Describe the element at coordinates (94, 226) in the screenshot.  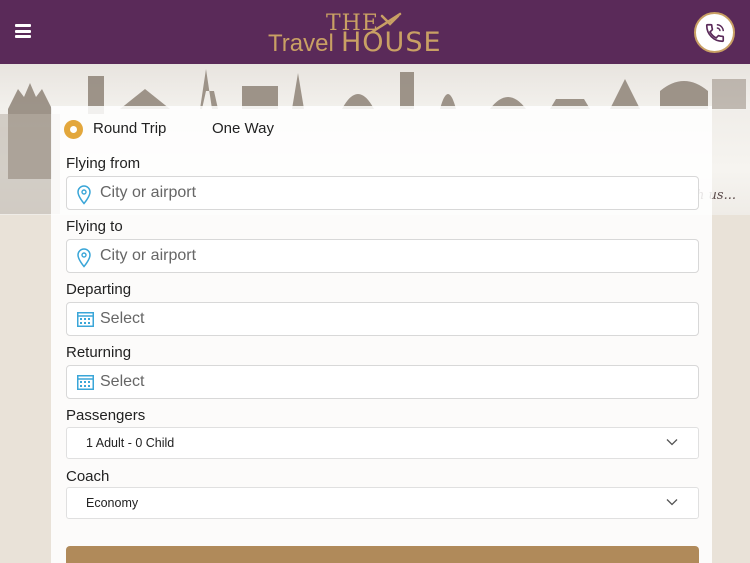
I see `flying-to-label: Flying to` at that location.